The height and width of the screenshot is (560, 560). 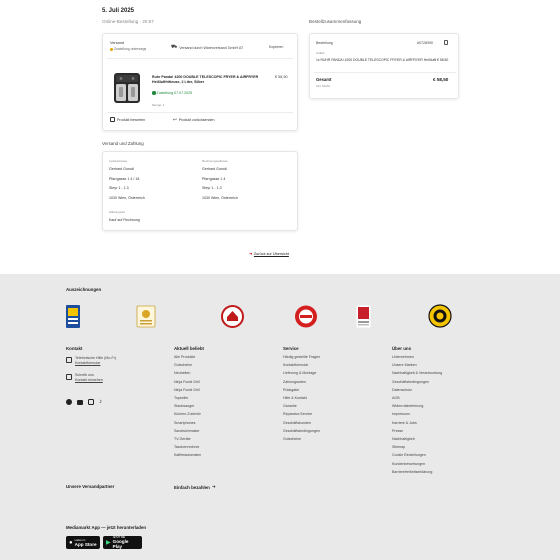 What do you see at coordinates (301, 406) in the screenshot?
I see `footer-link: Garantie` at bounding box center [301, 406].